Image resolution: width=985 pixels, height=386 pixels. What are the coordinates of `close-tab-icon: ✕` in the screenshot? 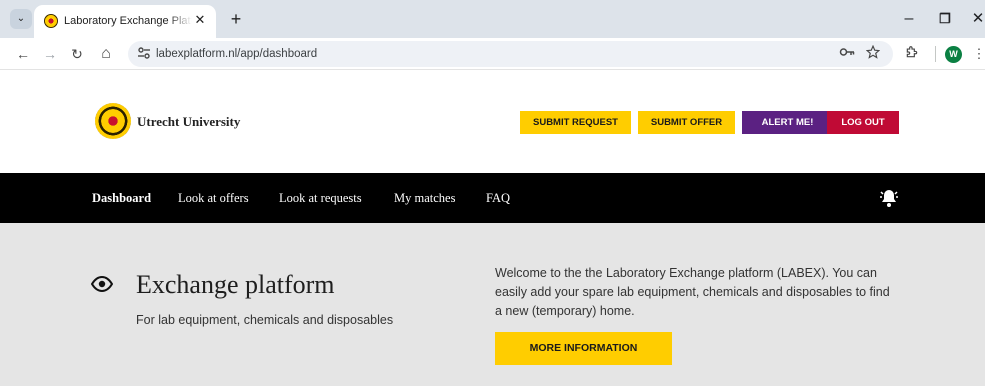 It's located at (200, 20).